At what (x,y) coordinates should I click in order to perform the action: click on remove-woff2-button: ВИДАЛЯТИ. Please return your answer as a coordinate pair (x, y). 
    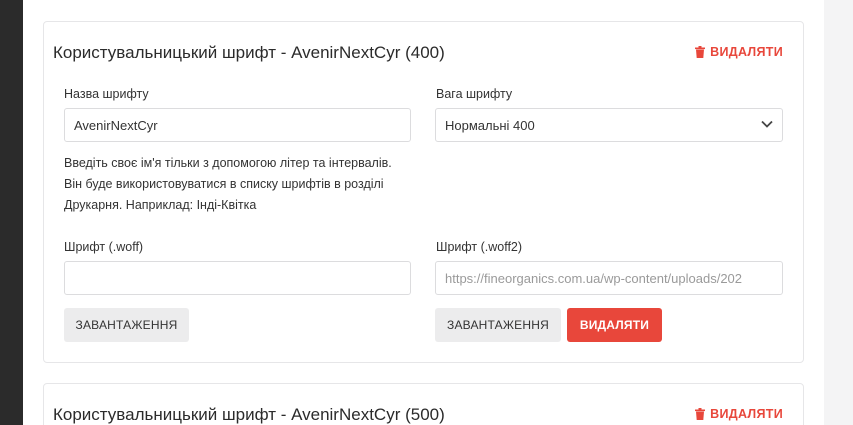
    Looking at the image, I should click on (614, 325).